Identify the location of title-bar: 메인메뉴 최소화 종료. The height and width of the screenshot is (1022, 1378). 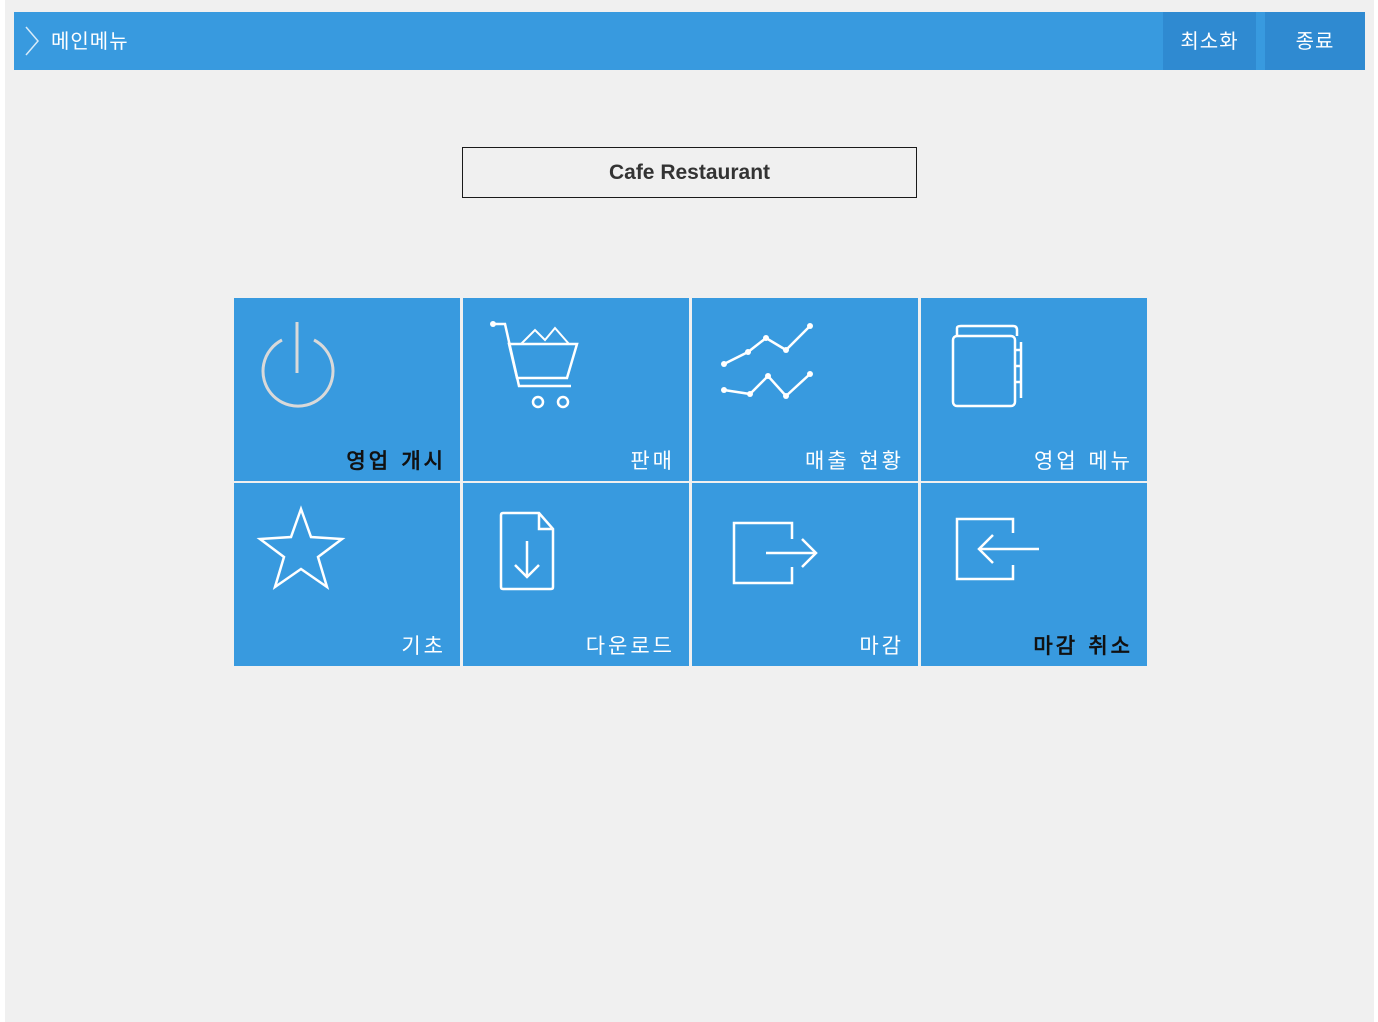
(689, 41).